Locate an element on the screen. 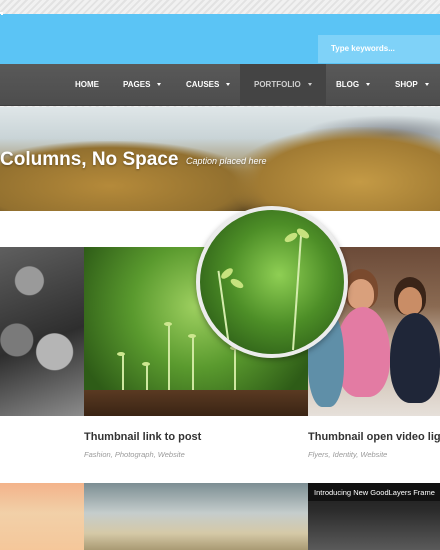 This screenshot has height=550, width=440. portfolio-item-tags: Flyers, Identity, Website is located at coordinates (347, 454).